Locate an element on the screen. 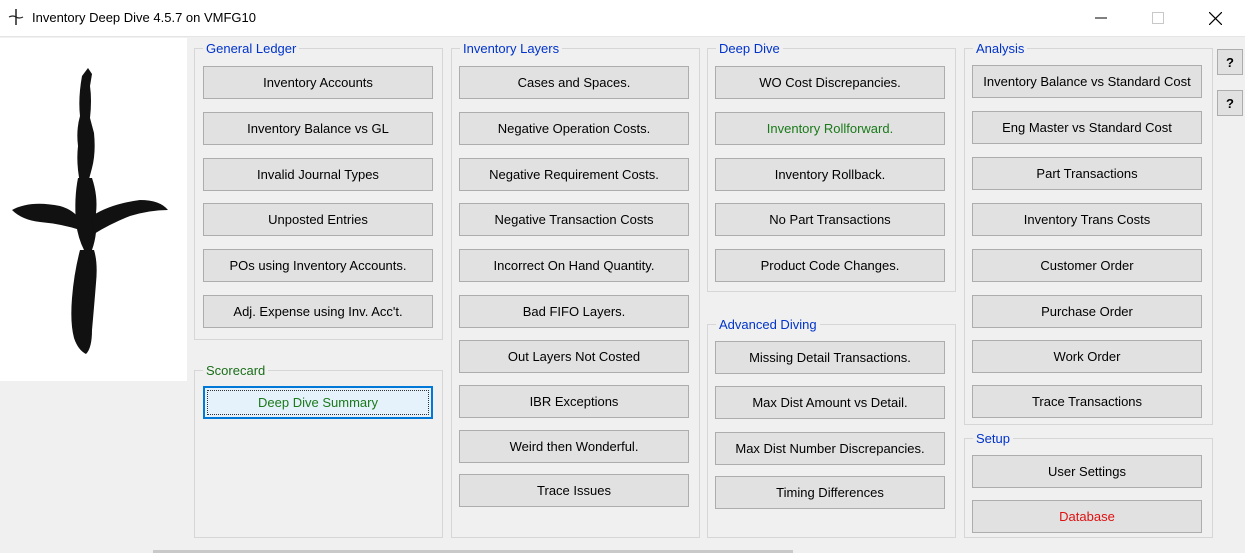 Image resolution: width=1245 pixels, height=553 pixels. negative-requirement-costs-button: Negative Requirement Costs. is located at coordinates (574, 174).